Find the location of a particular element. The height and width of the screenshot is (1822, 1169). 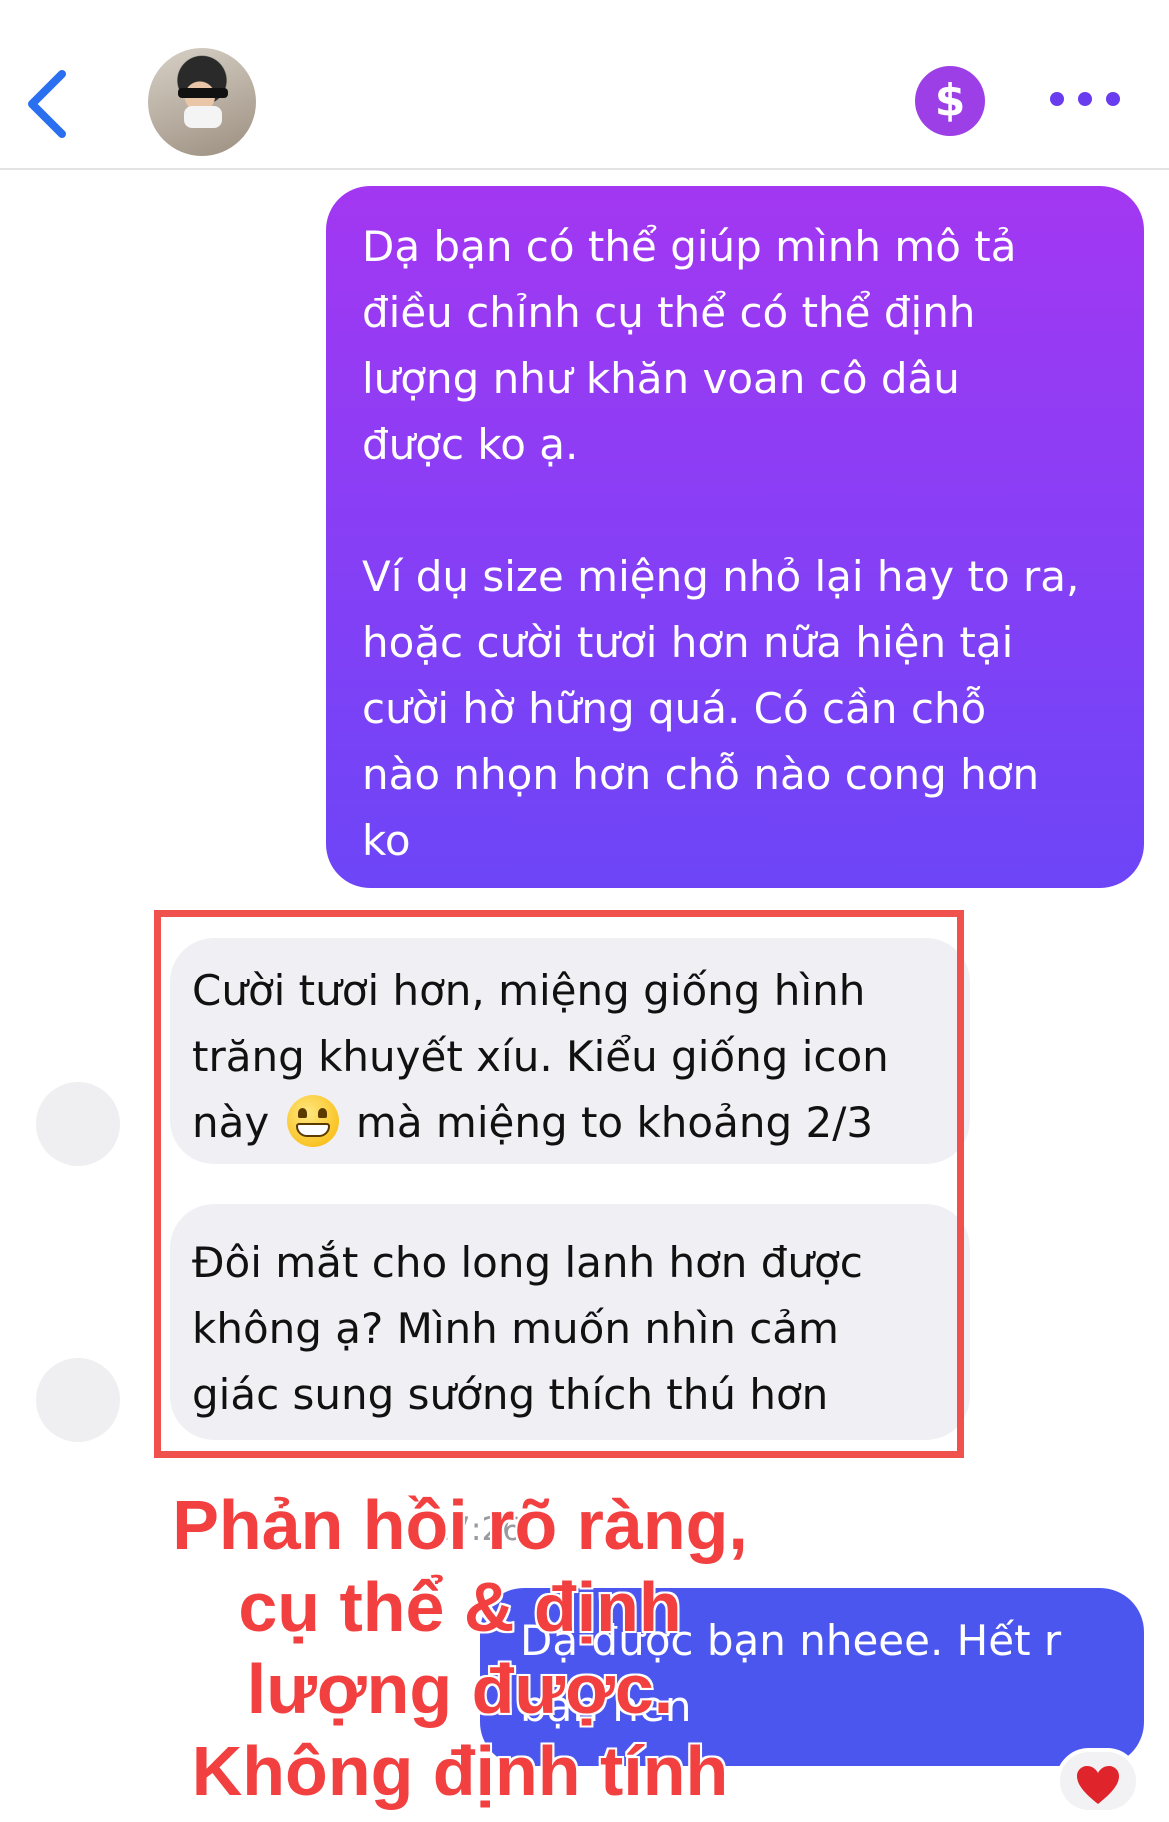

avatar-glasses is located at coordinates (203, 93).